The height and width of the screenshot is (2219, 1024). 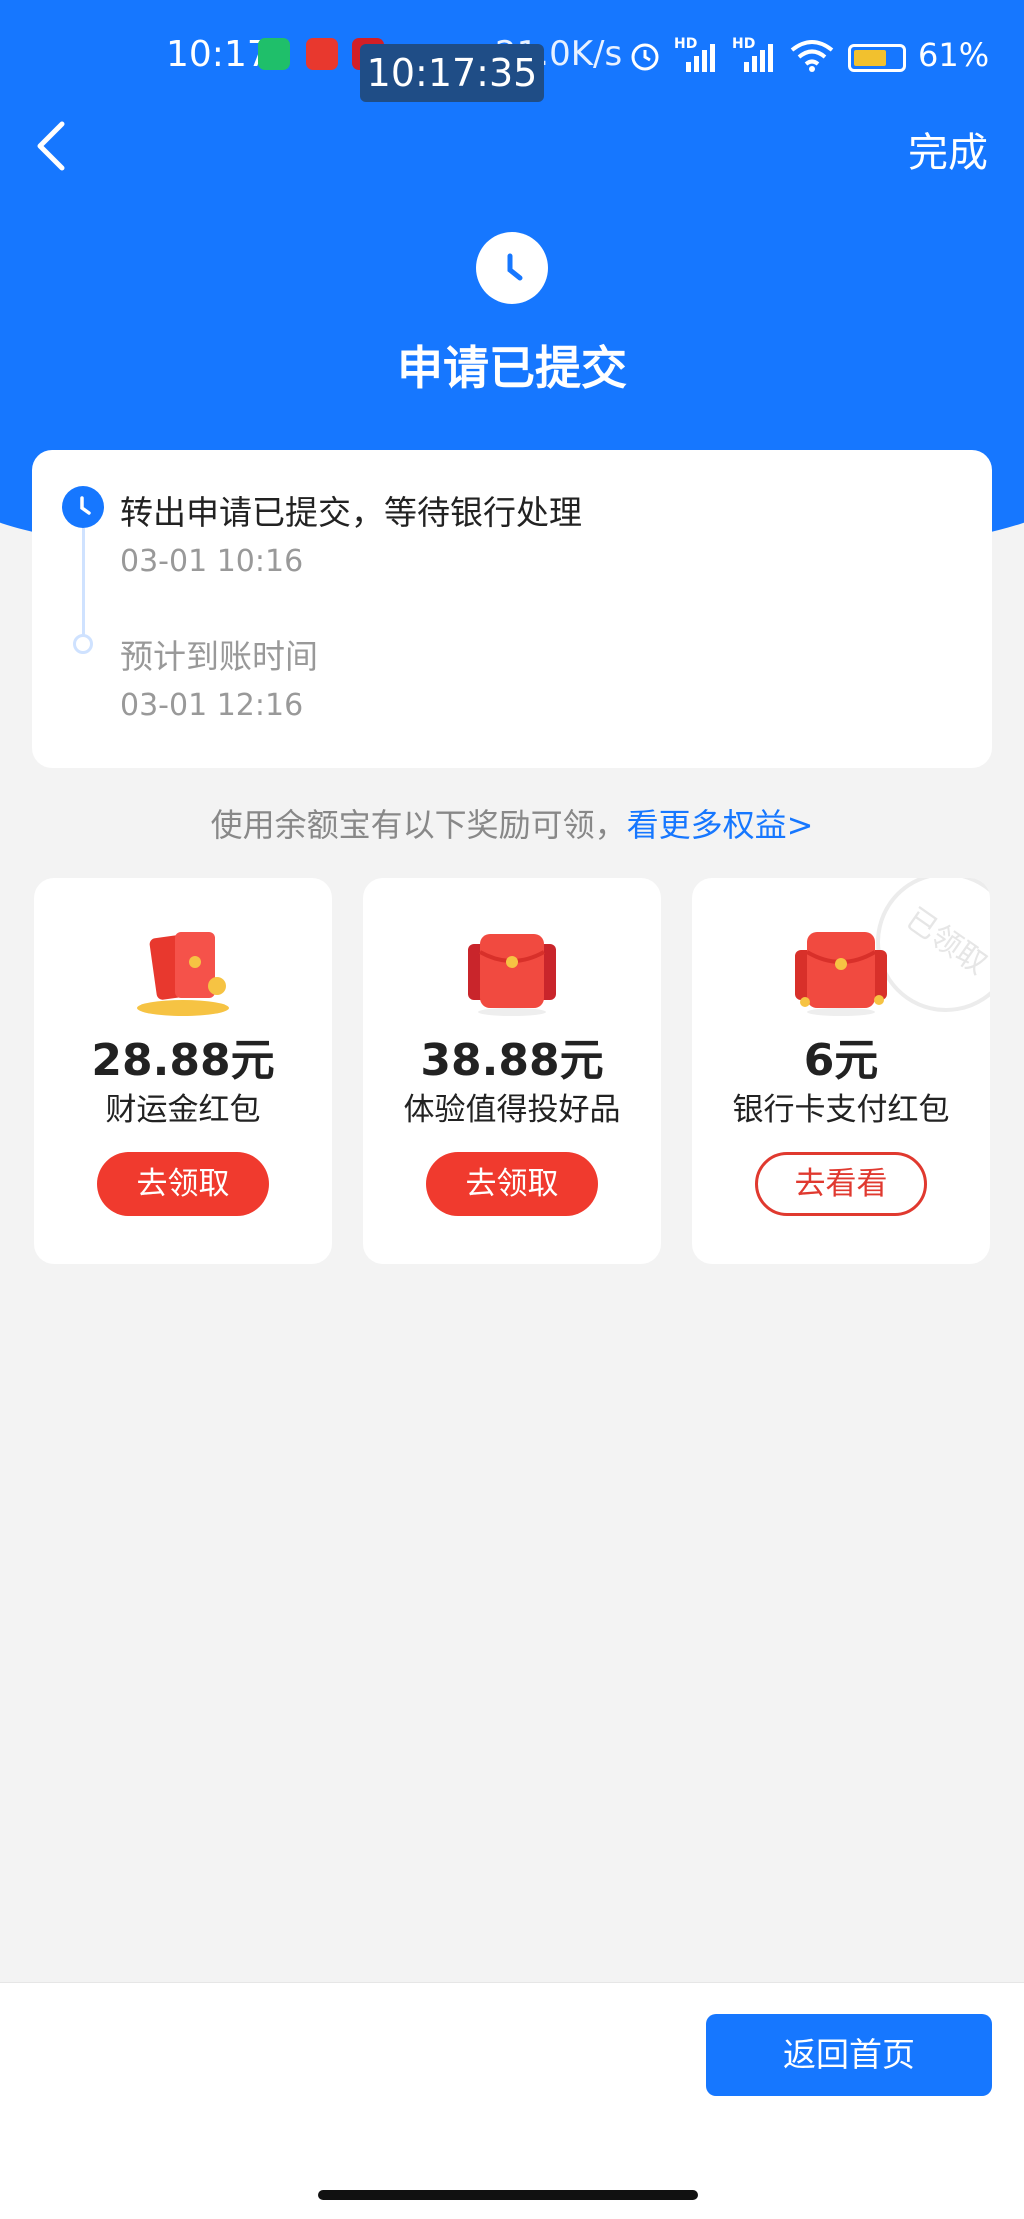 What do you see at coordinates (452, 73) in the screenshot?
I see `overlay-clock: 10:17:35` at bounding box center [452, 73].